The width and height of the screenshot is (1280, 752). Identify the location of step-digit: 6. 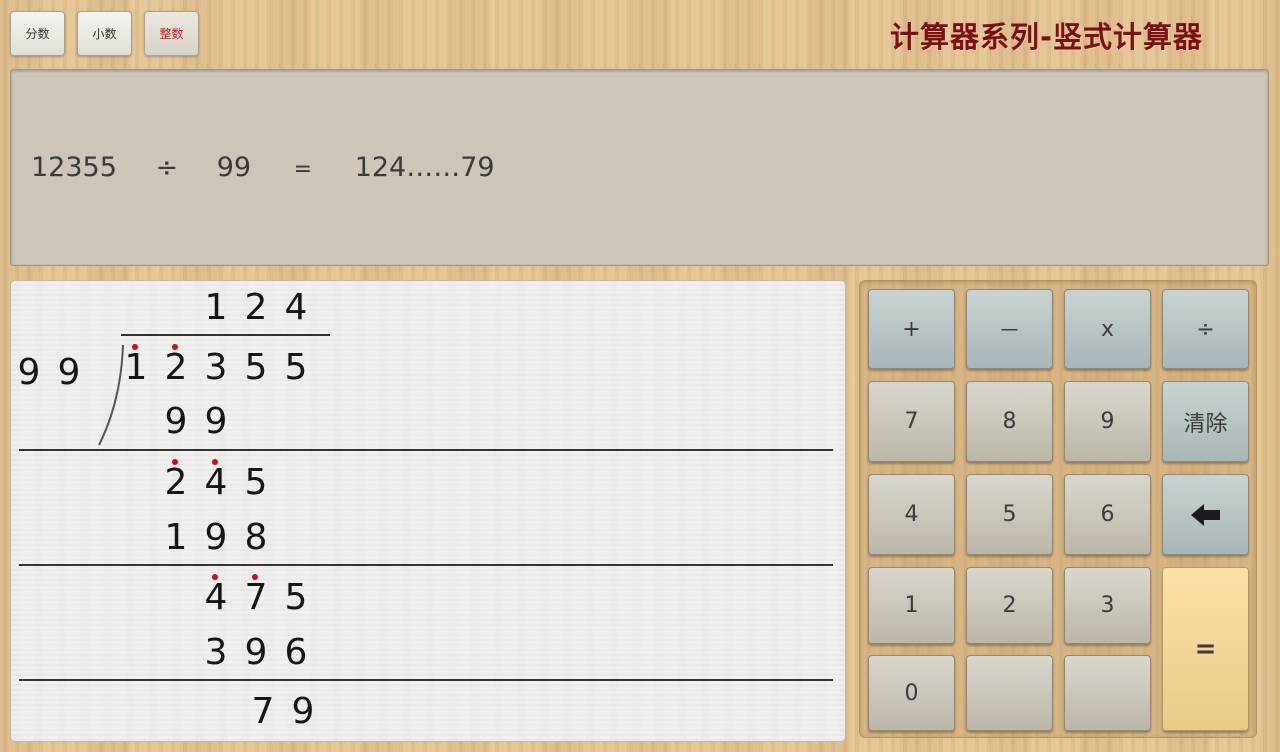
(296, 652).